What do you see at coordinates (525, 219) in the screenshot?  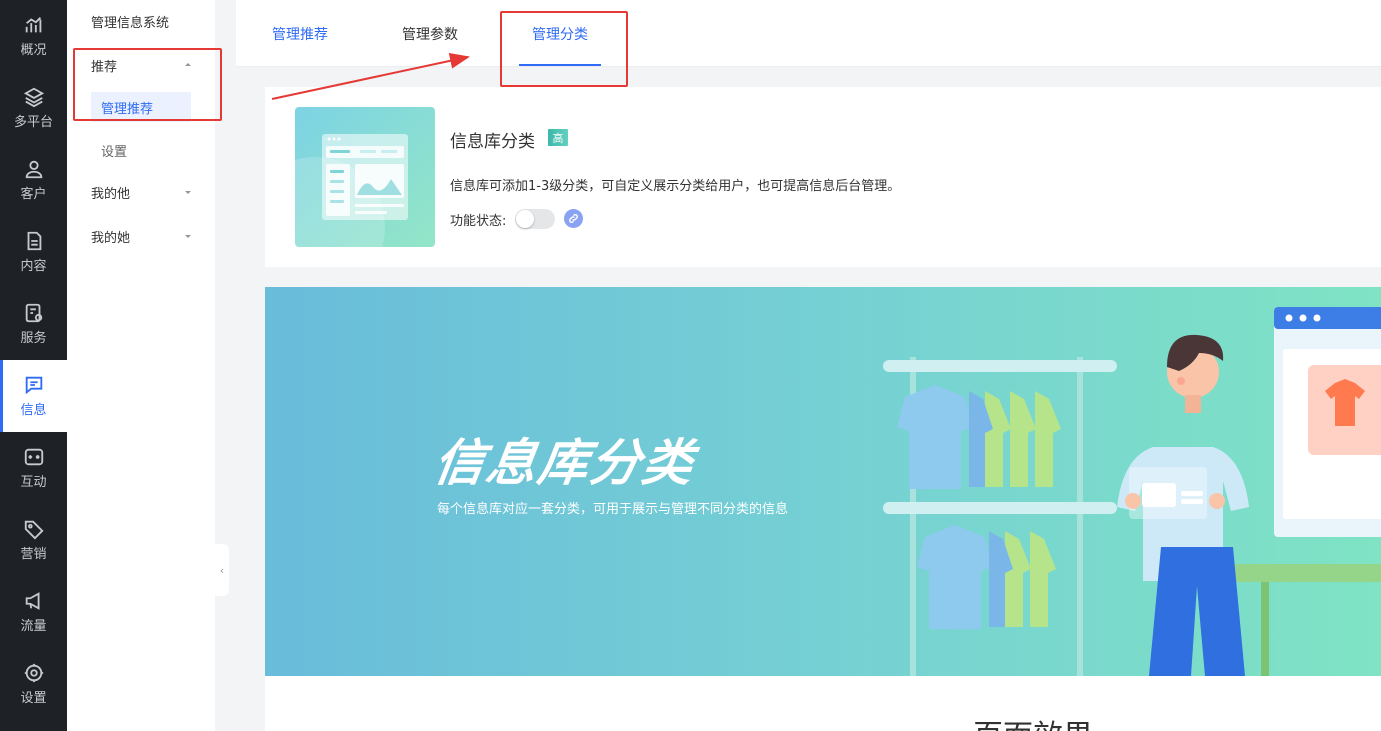 I see `toggle-knob` at bounding box center [525, 219].